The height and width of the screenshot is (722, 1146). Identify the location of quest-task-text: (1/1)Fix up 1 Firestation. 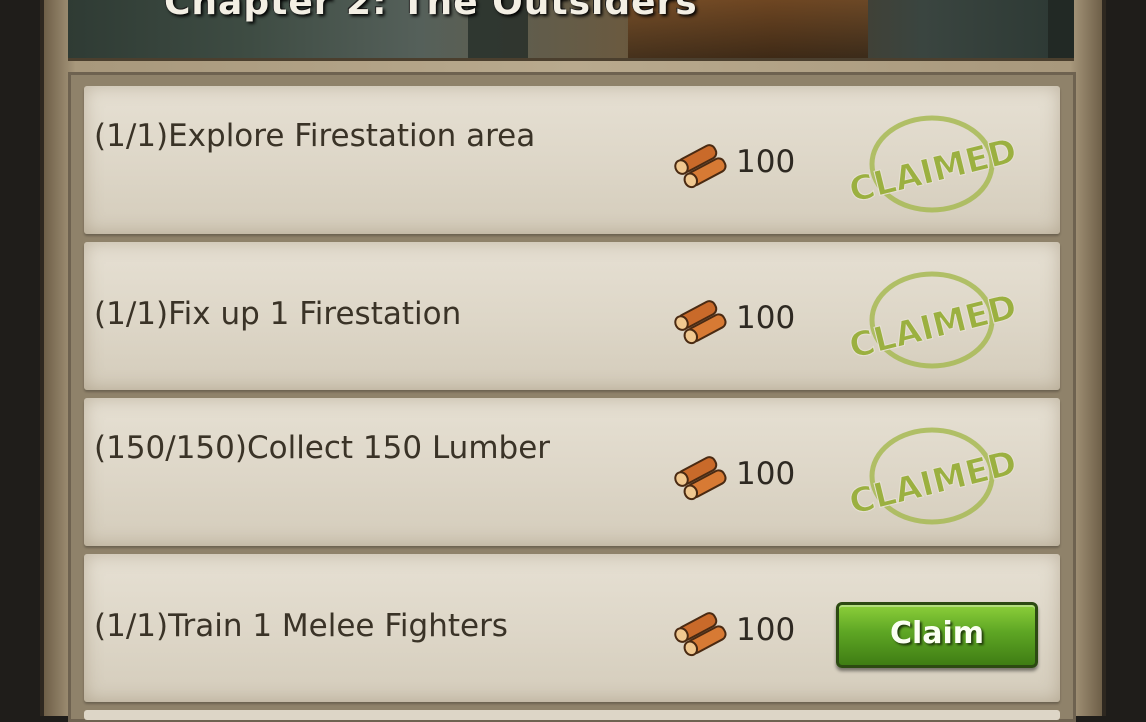
(278, 314).